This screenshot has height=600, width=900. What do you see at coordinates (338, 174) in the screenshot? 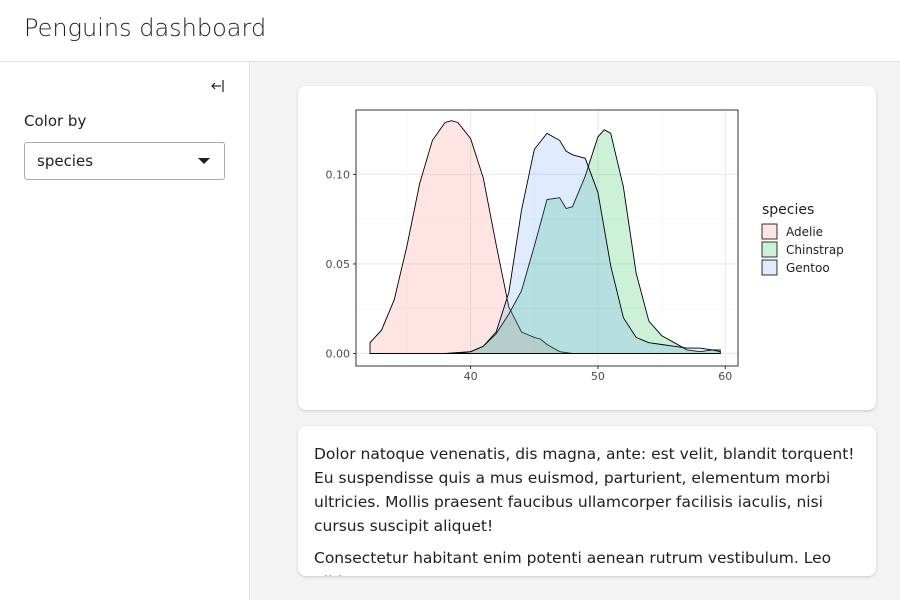
I see `y-tick-label: 0.10` at bounding box center [338, 174].